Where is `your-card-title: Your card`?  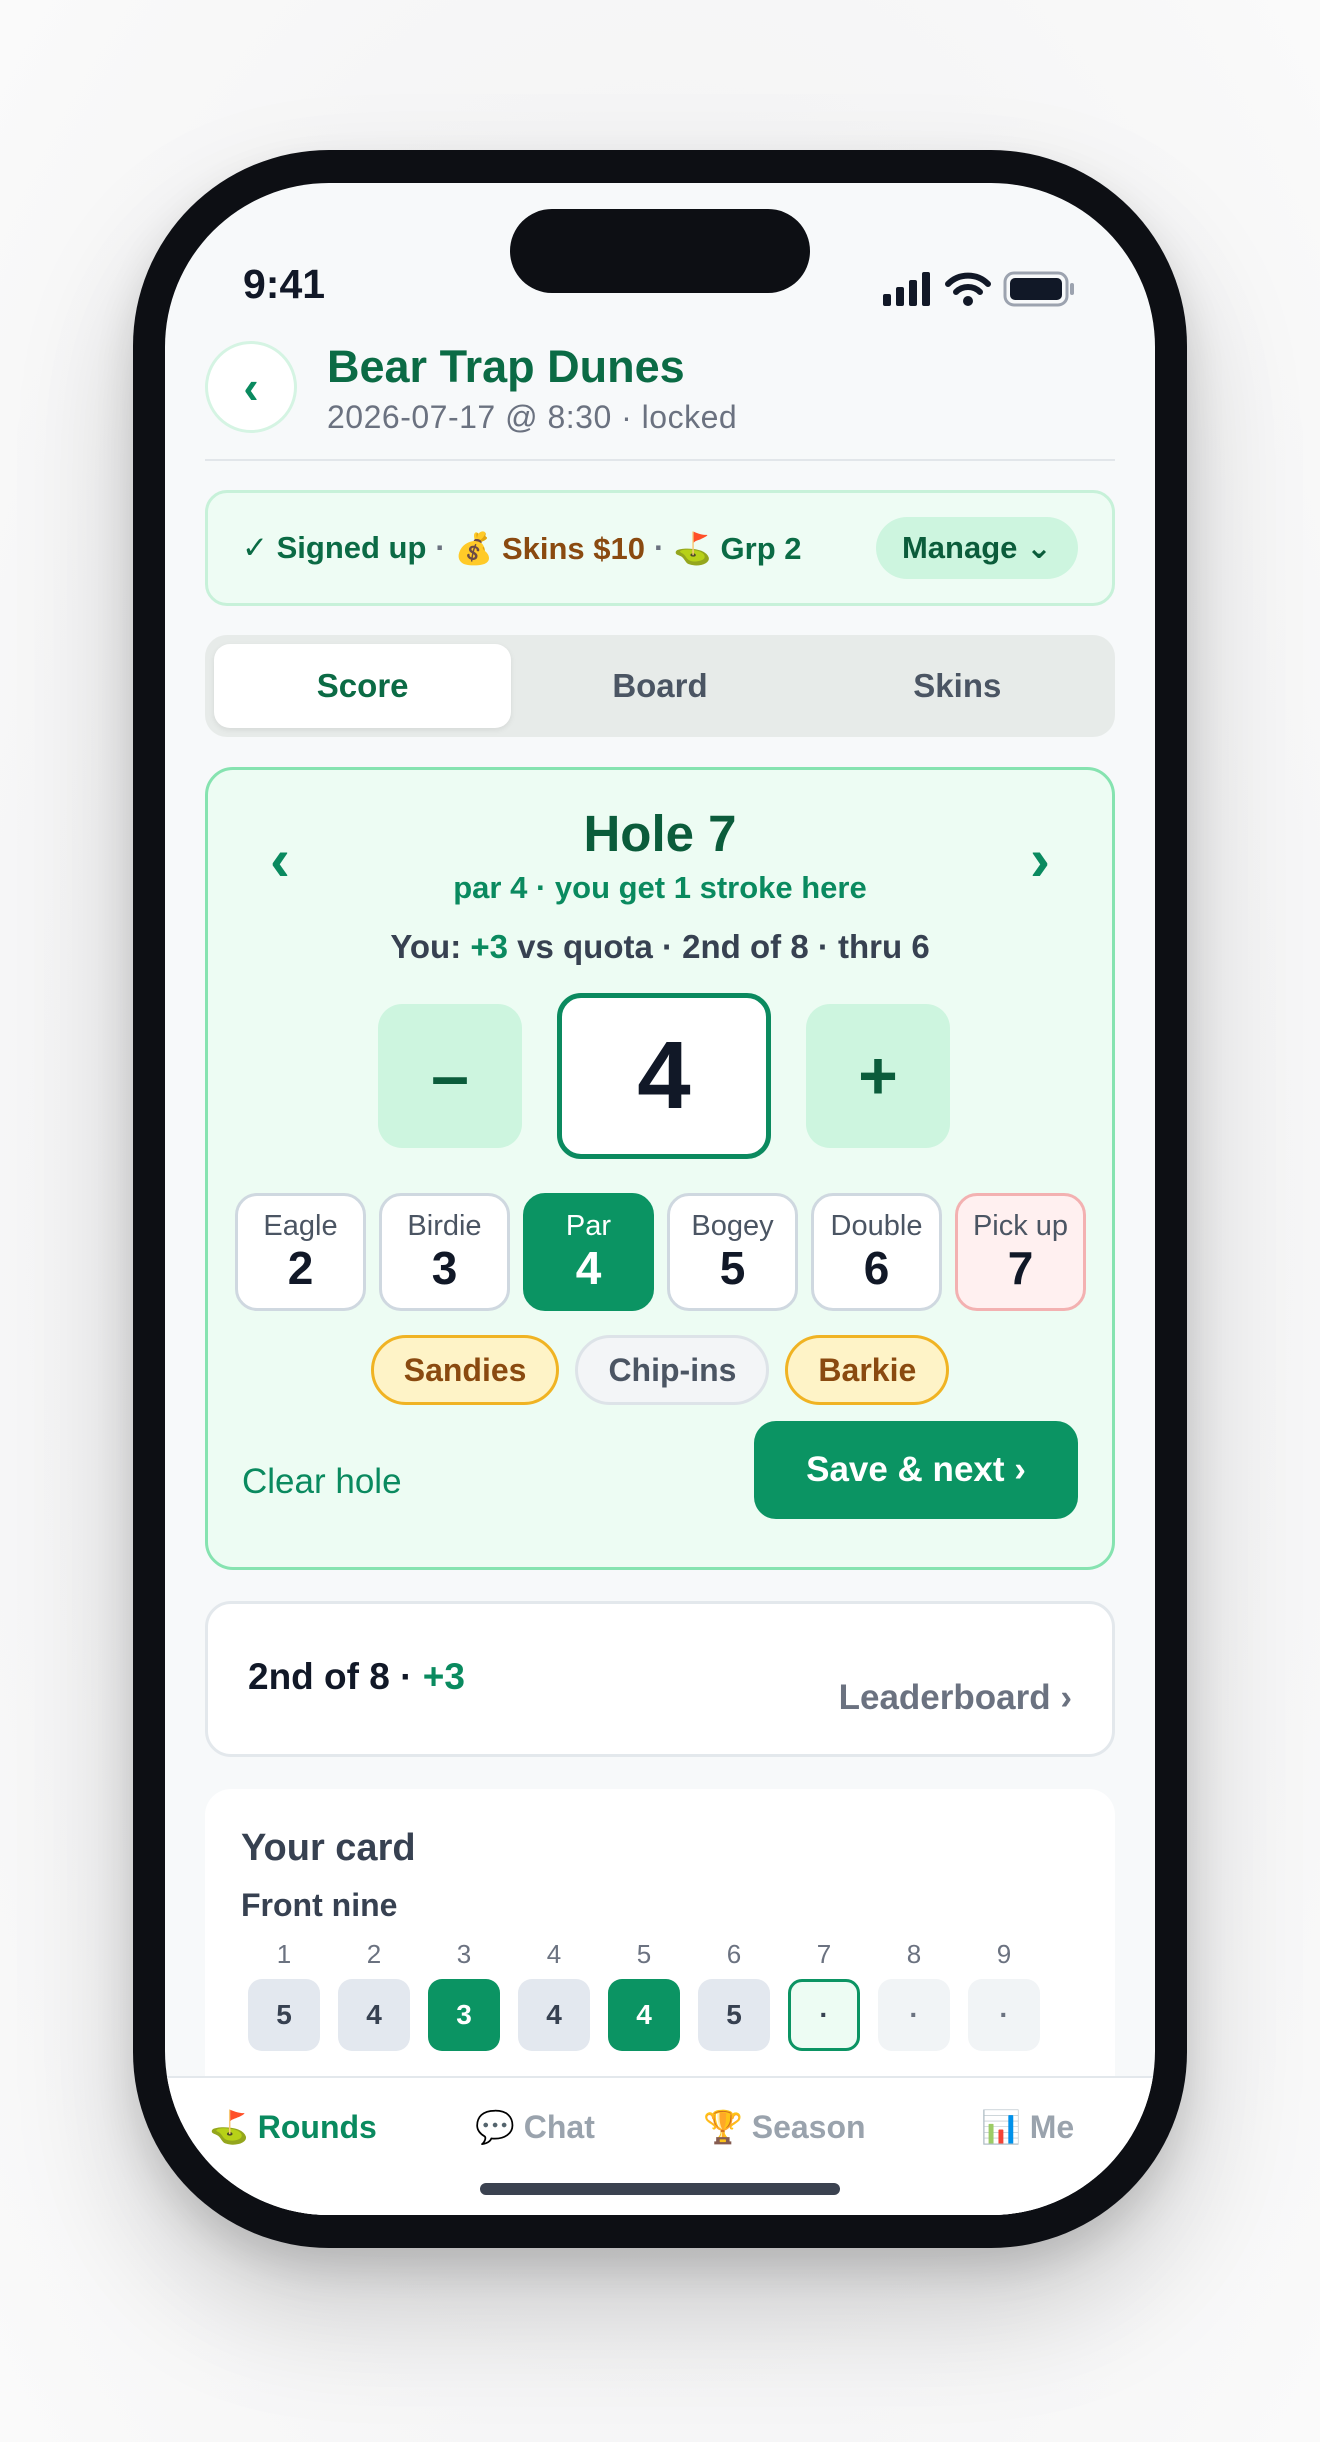
your-card-title: Your card is located at coordinates (328, 1848).